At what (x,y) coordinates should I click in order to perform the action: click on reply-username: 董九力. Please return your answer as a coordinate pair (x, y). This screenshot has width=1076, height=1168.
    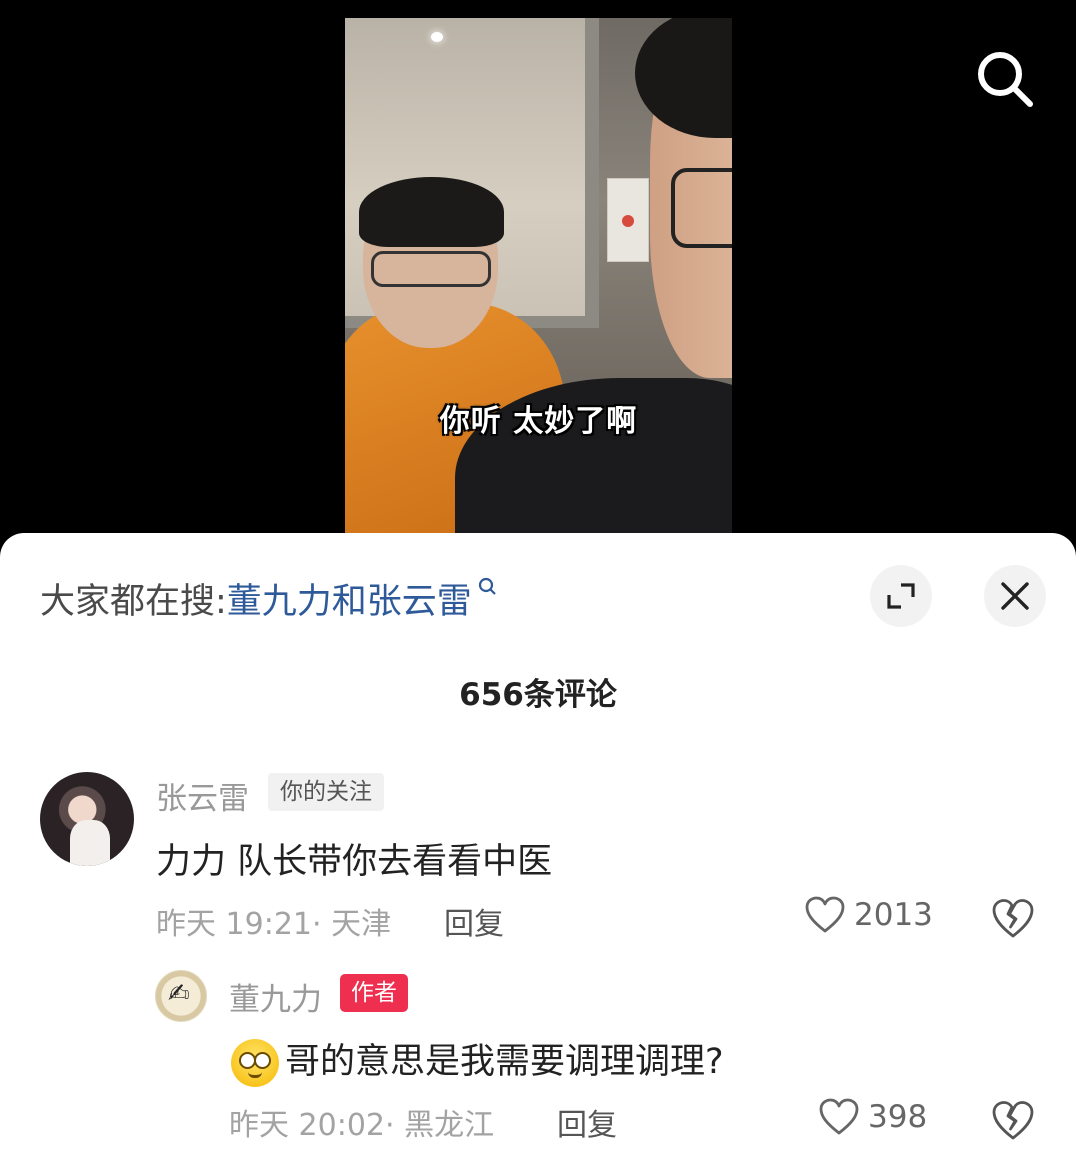
    Looking at the image, I should click on (275, 996).